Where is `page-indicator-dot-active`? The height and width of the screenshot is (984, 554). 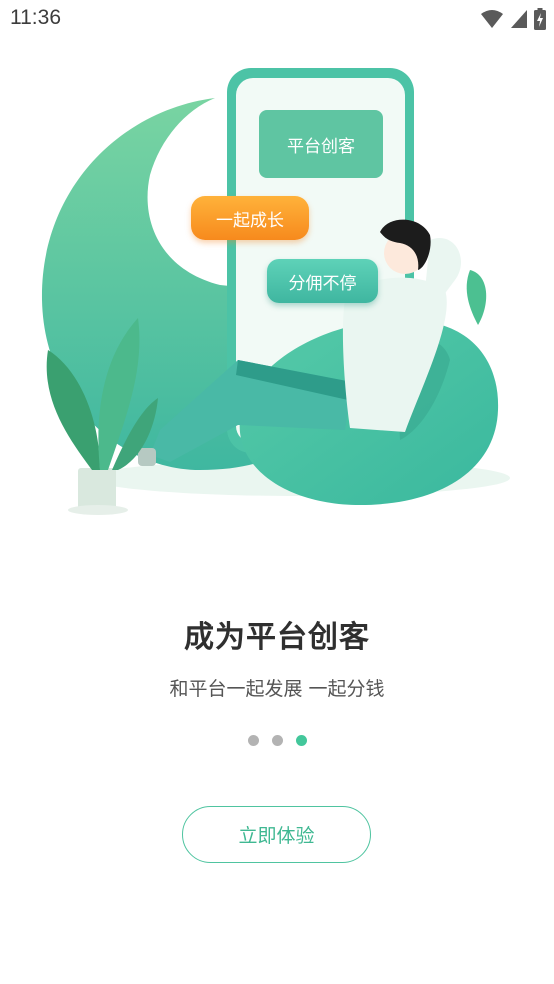 page-indicator-dot-active is located at coordinates (301, 740).